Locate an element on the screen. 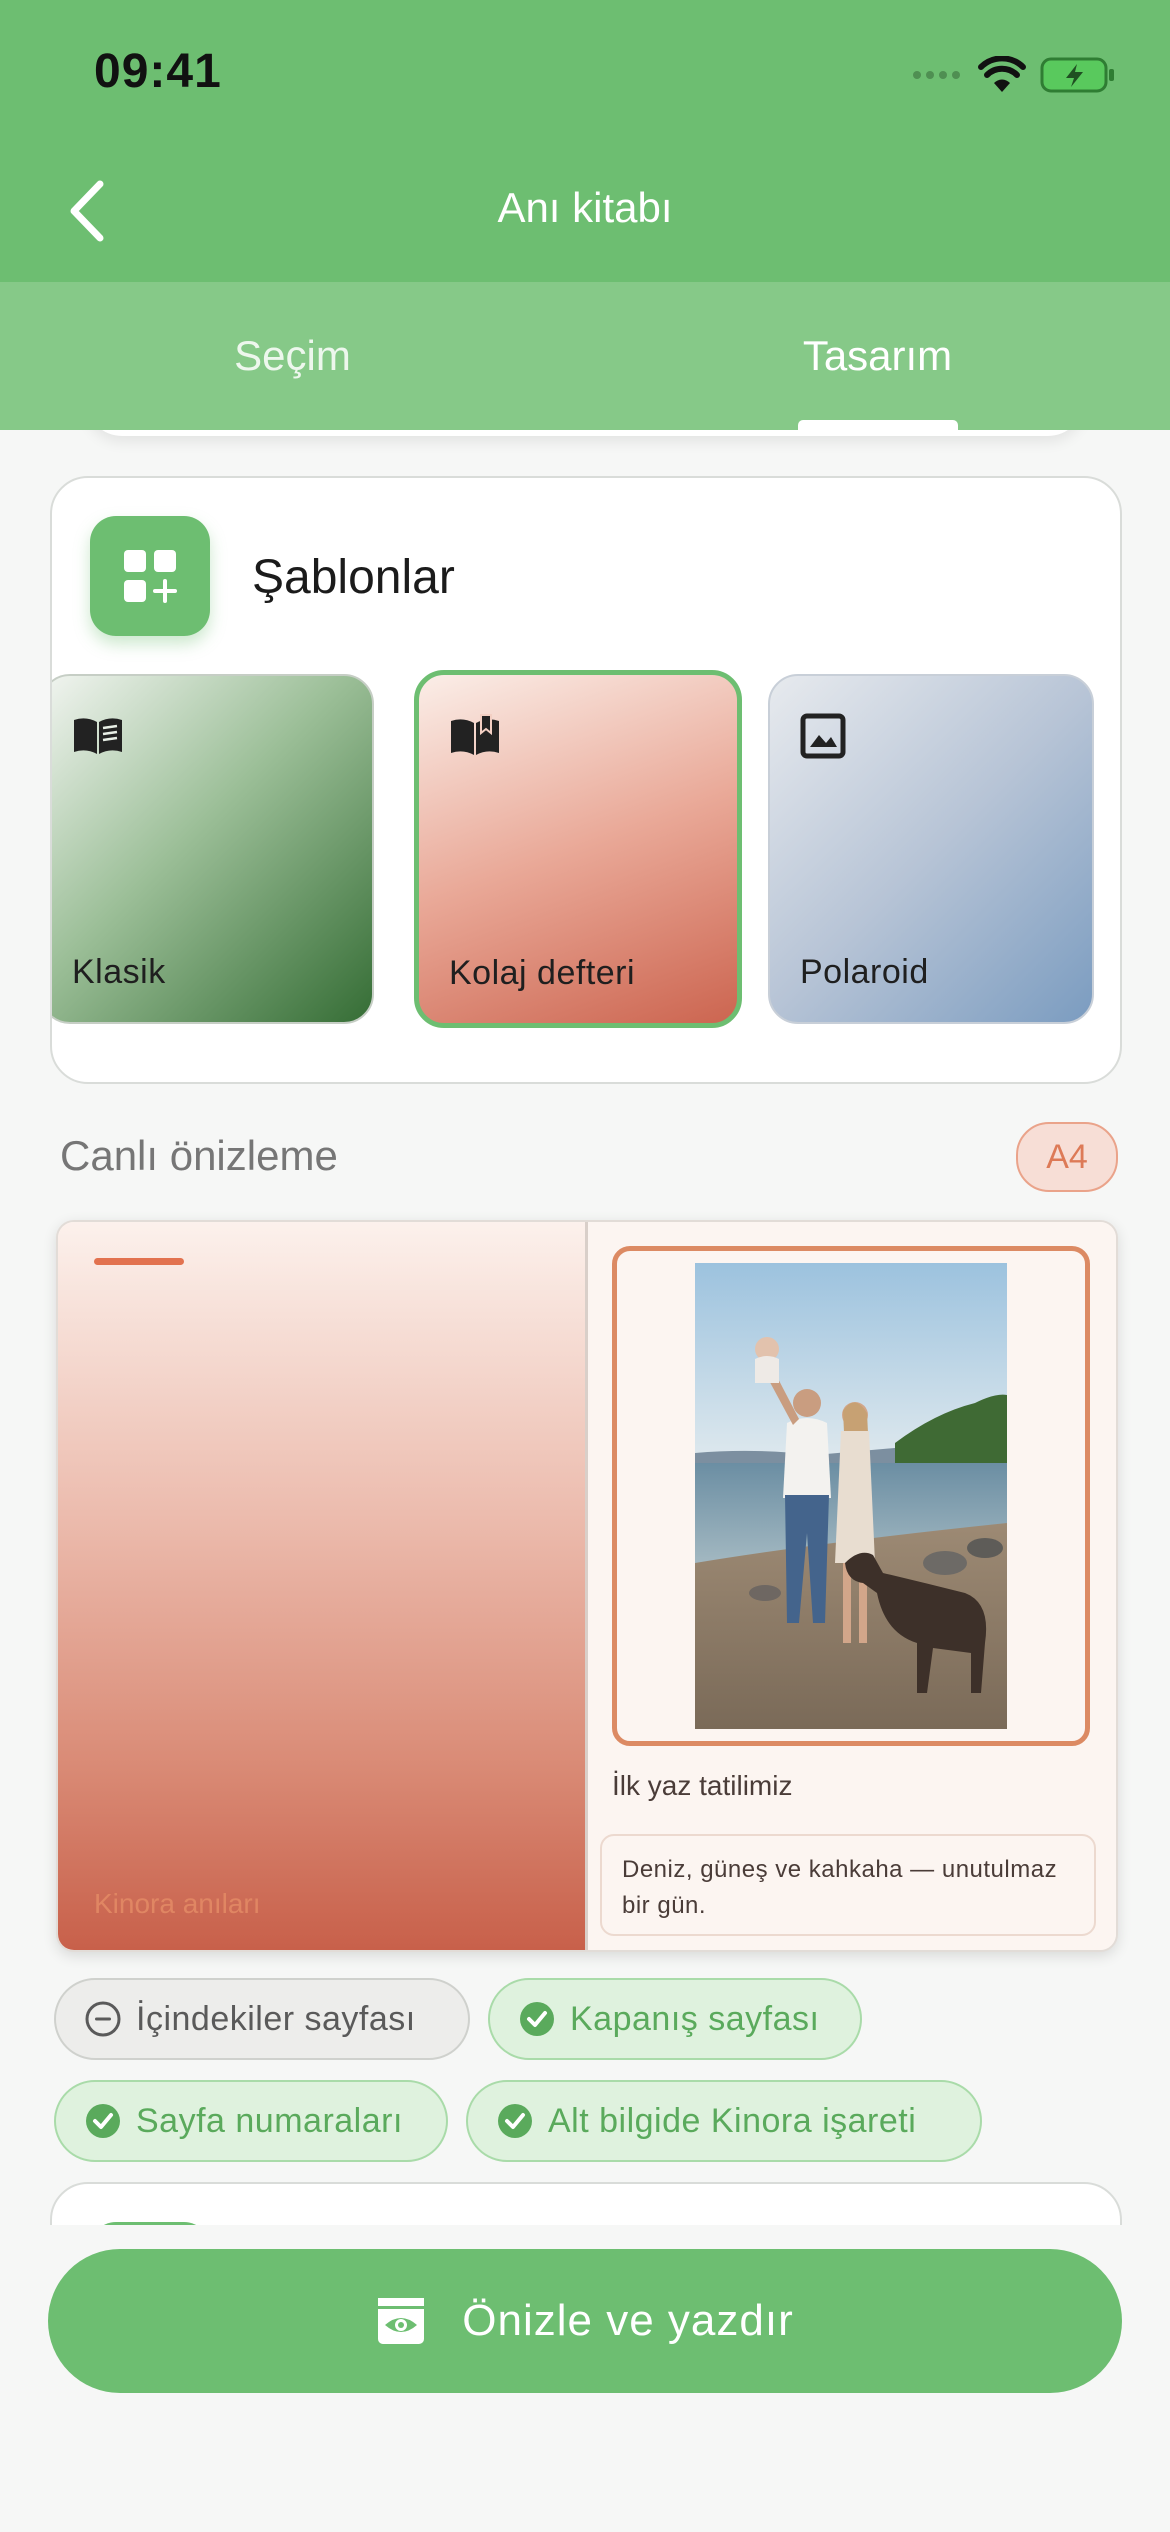  template-polaroid: Polaroid is located at coordinates (931, 849).